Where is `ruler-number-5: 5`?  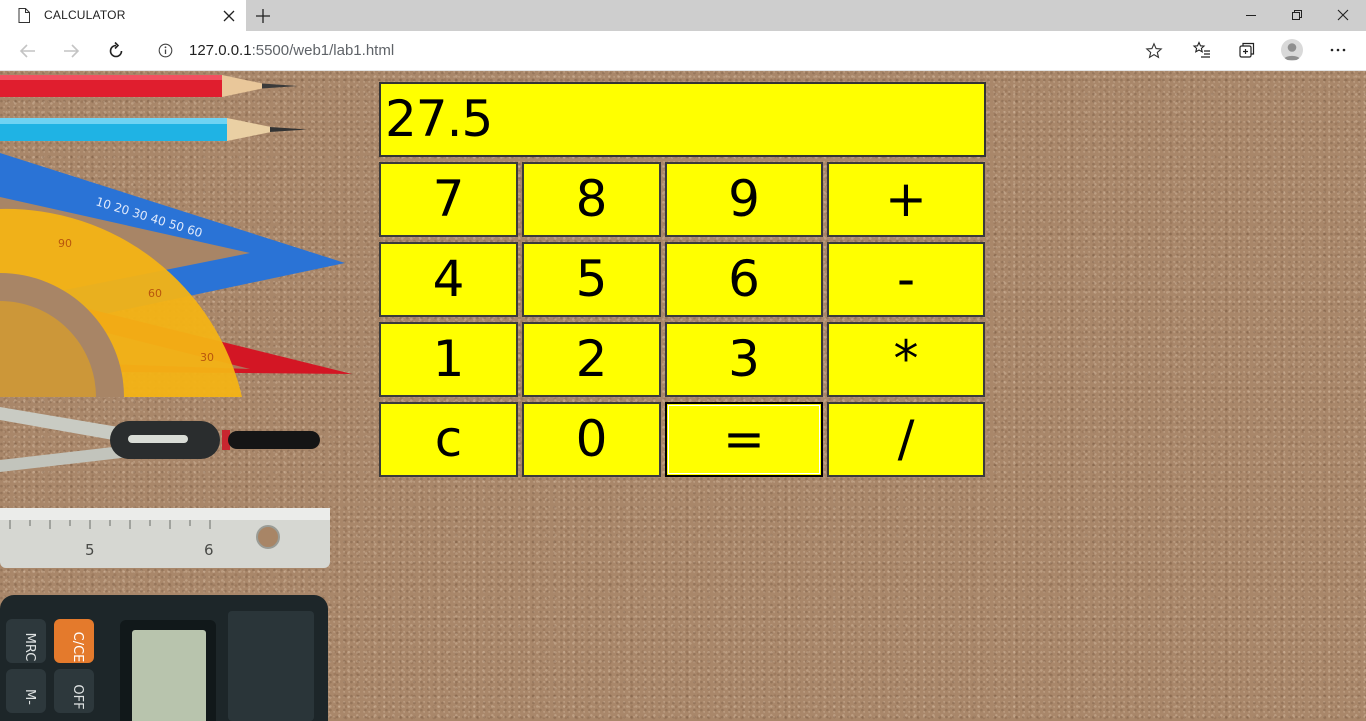 ruler-number-5: 5 is located at coordinates (90, 550).